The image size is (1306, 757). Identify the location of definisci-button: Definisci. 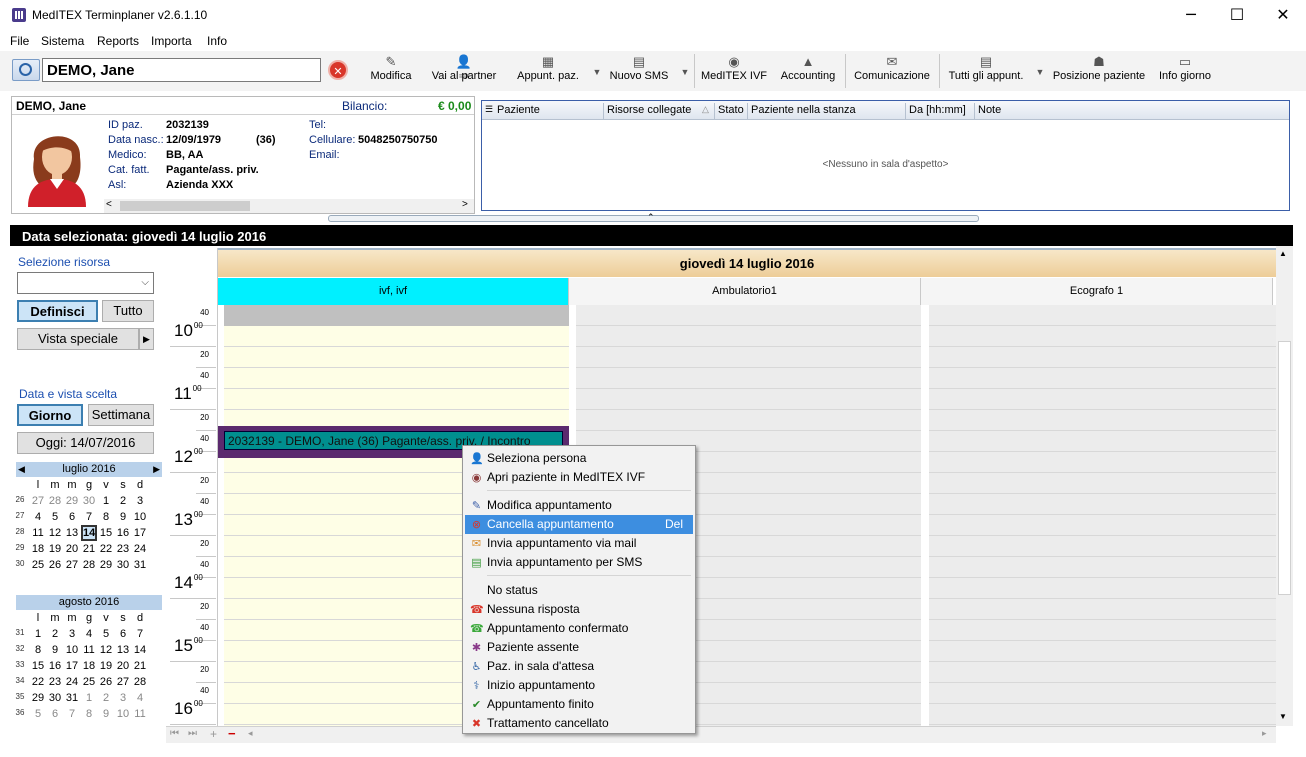
(57, 311).